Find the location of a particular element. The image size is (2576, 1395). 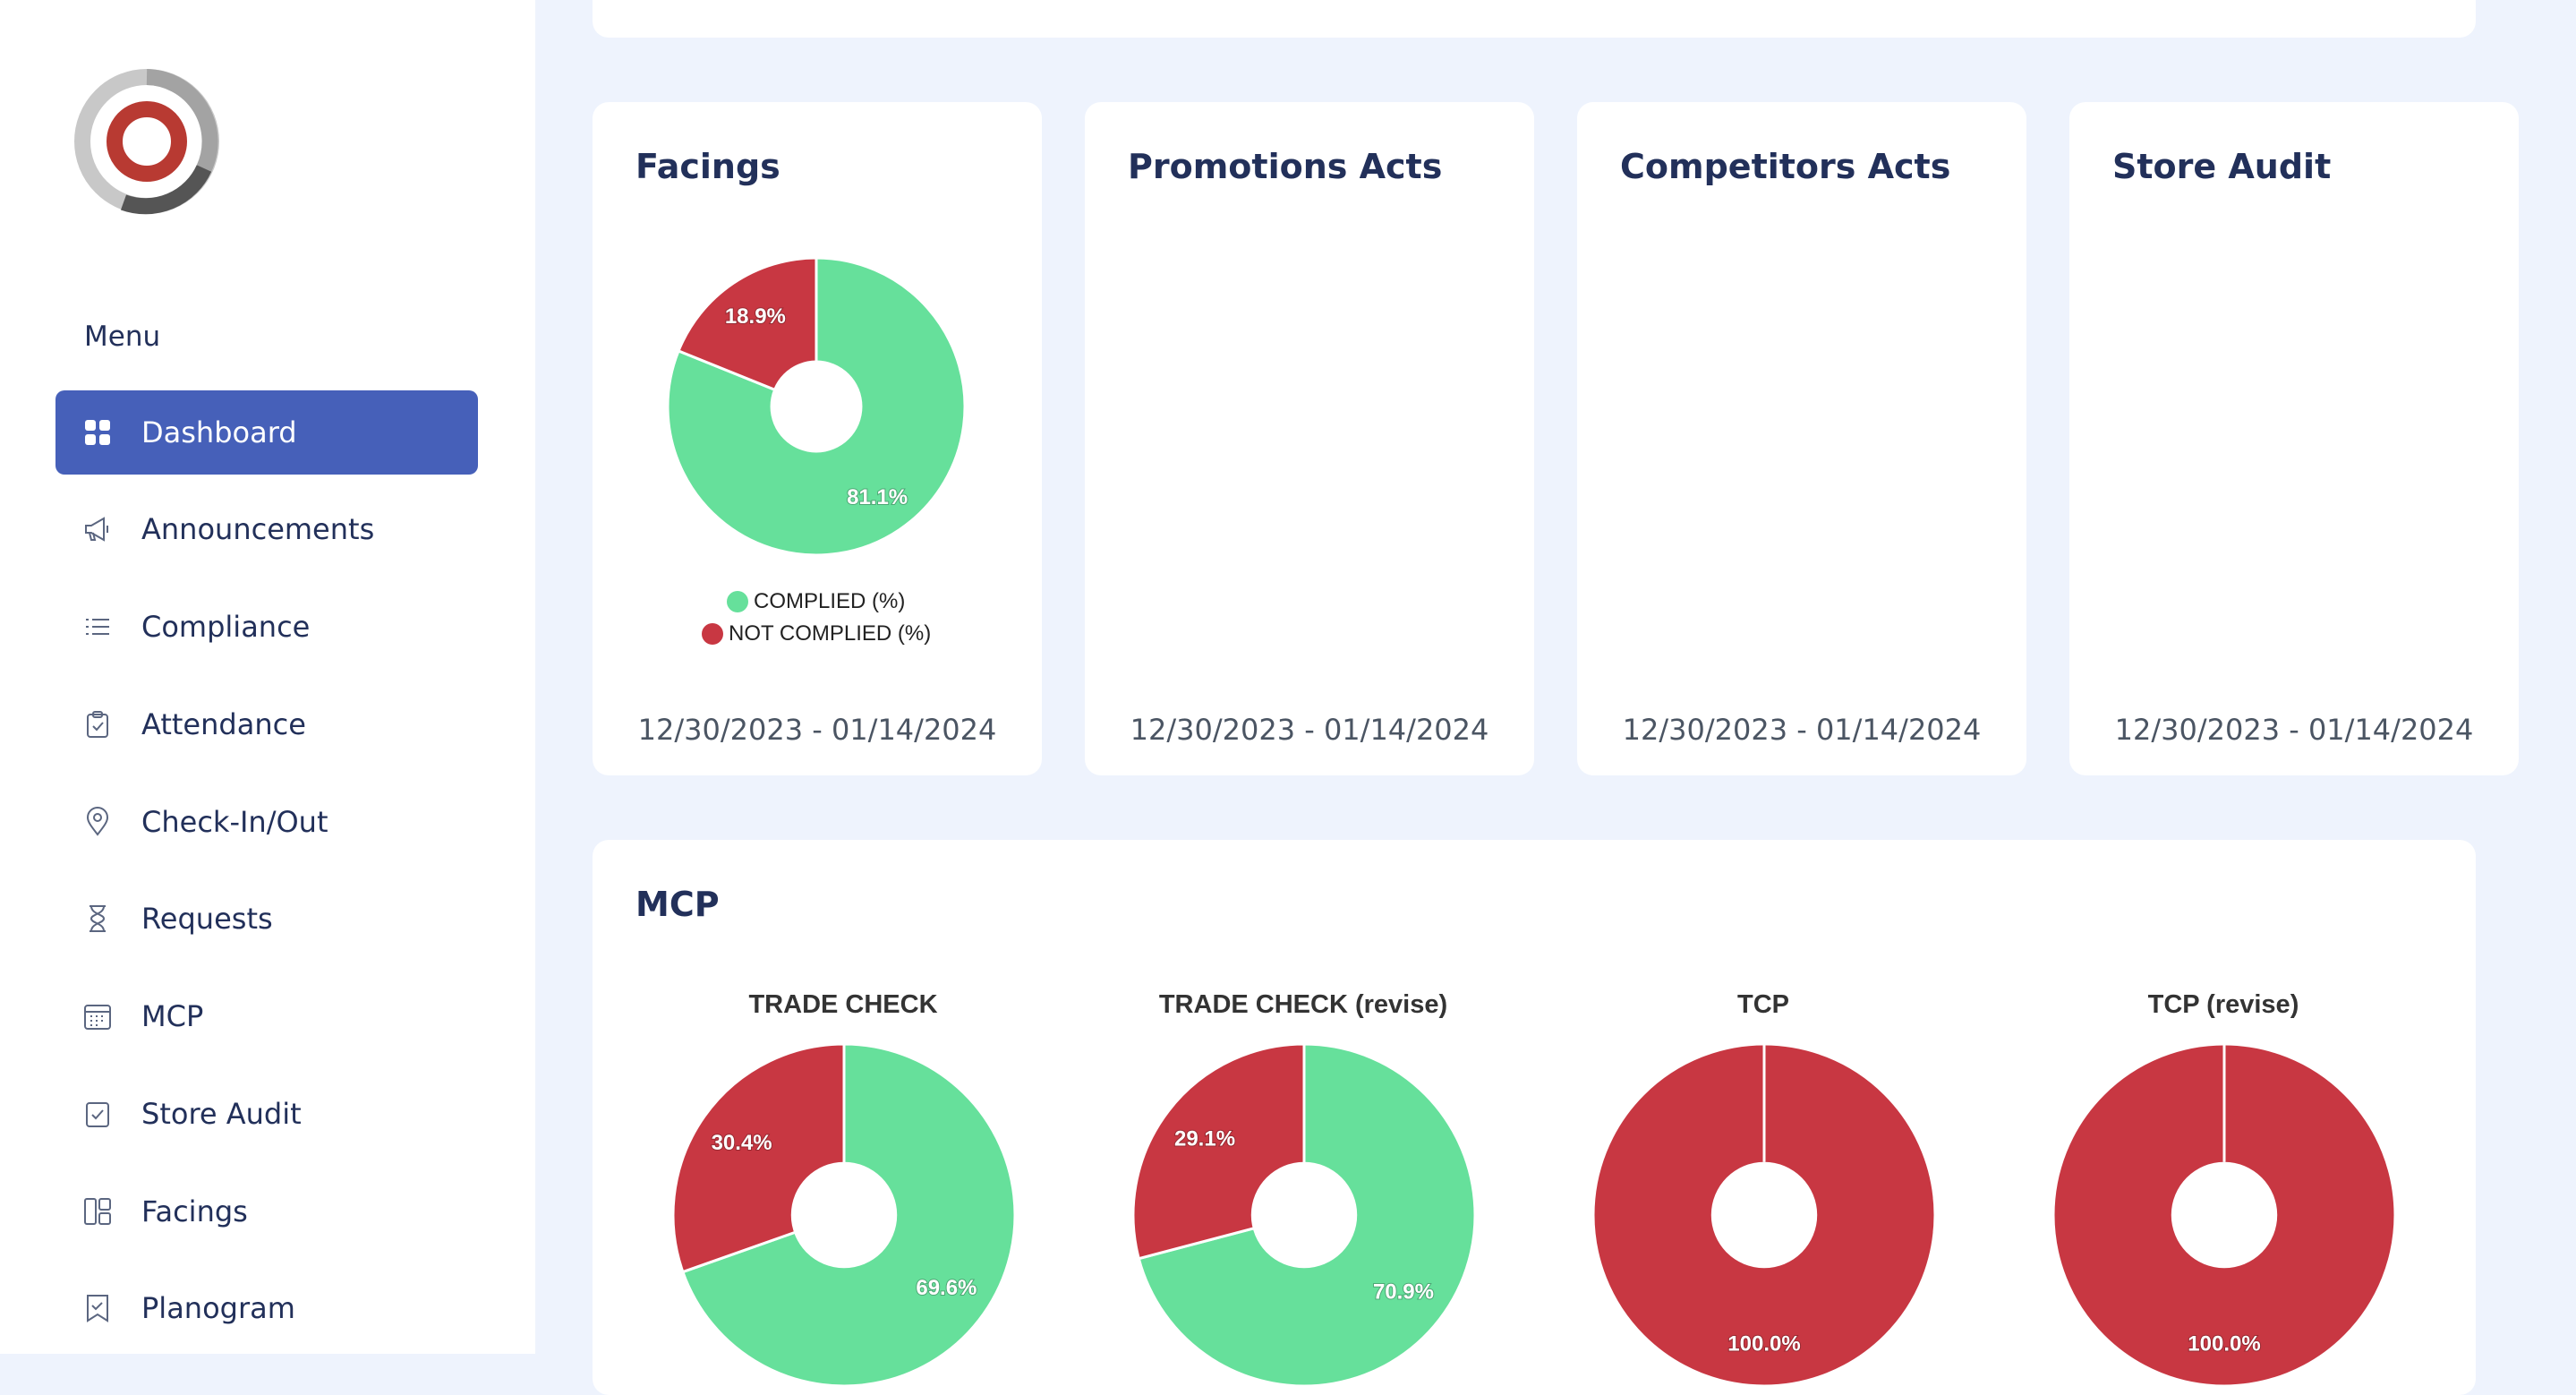

legend-item-complied: COMPLIED (%) is located at coordinates (816, 601).